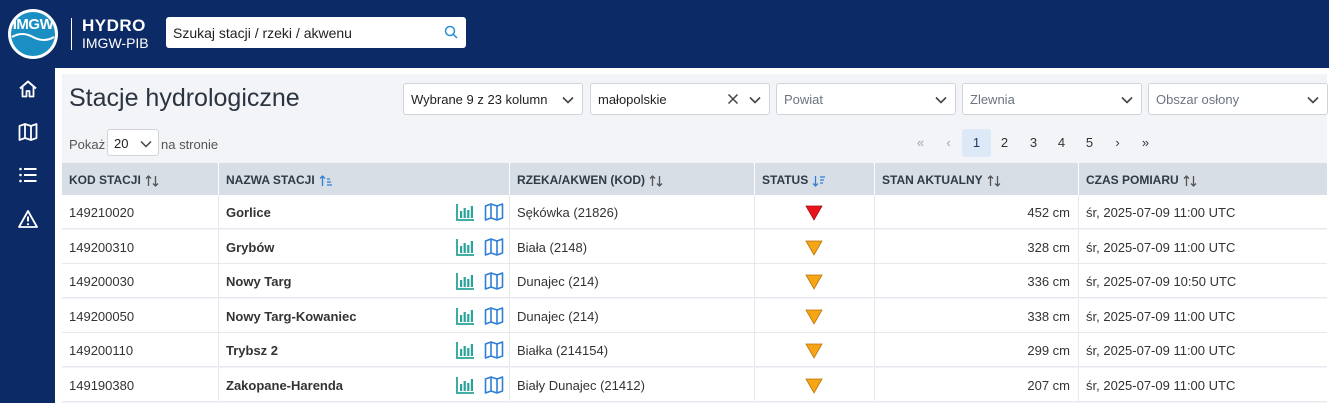  I want to click on last-page-button: », so click(1145, 143).